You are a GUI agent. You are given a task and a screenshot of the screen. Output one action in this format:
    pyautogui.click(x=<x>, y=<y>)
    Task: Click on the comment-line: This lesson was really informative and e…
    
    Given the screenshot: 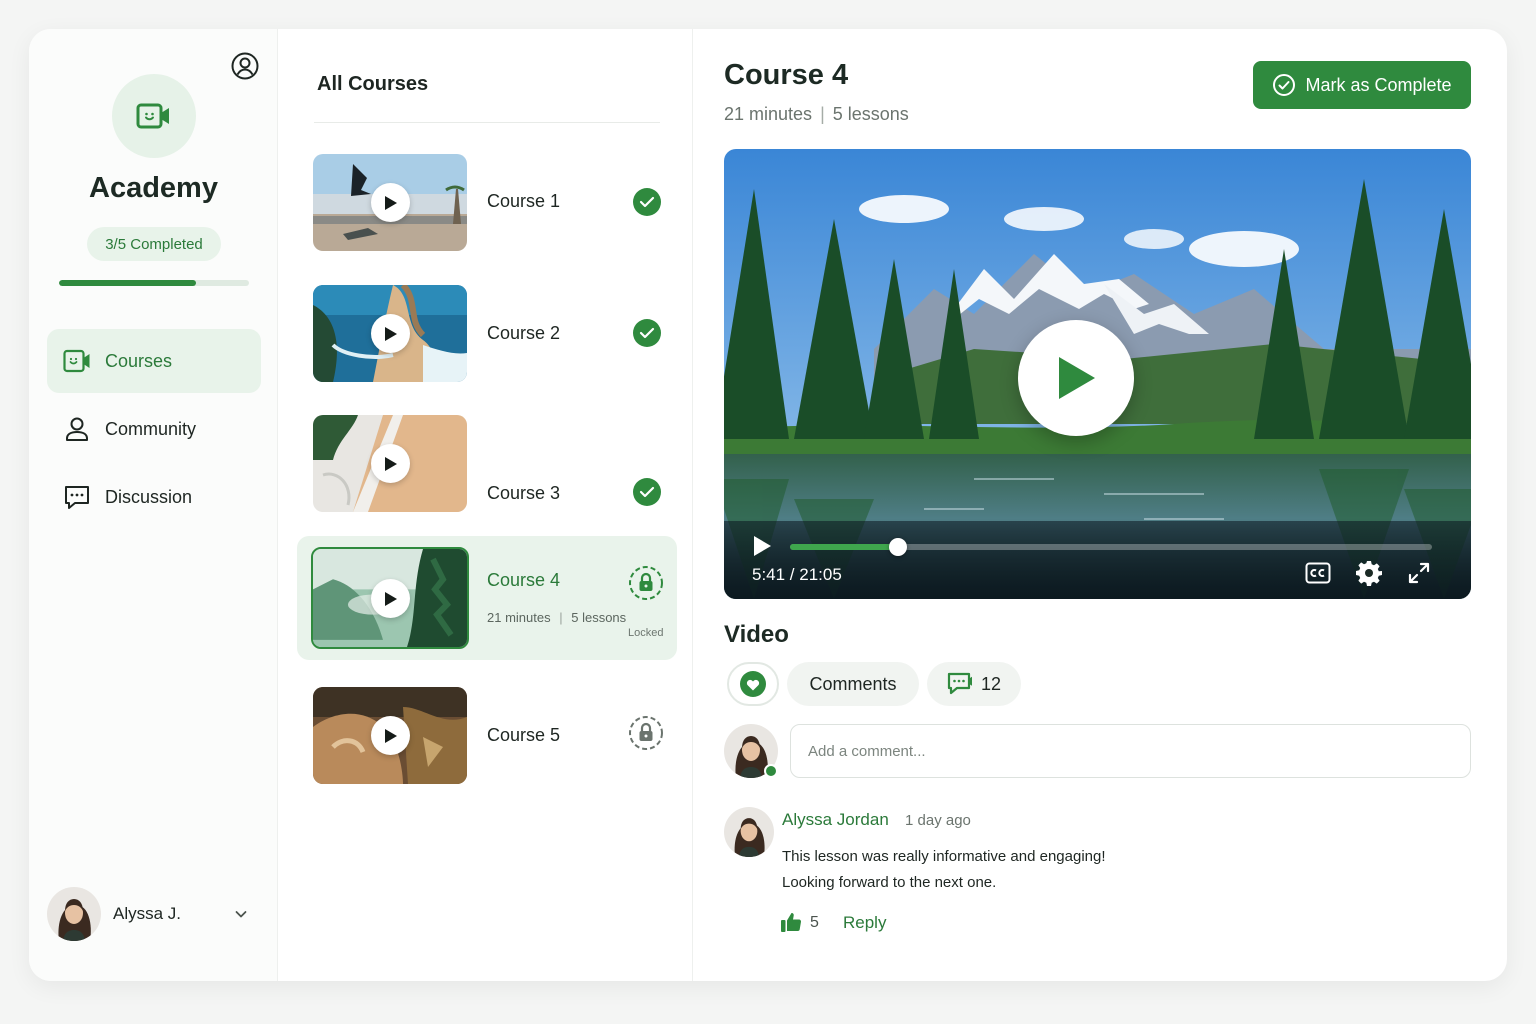 What is the action you would take?
    pyautogui.click(x=944, y=856)
    